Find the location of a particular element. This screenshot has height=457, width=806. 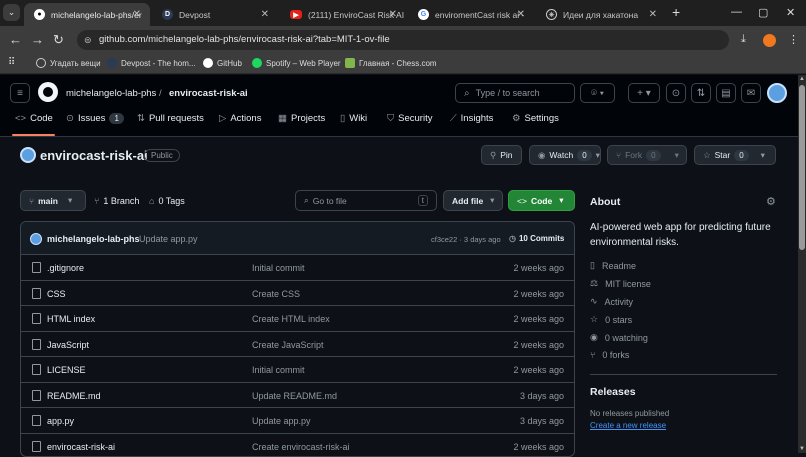

file-row: JavaScriptCreate JavaScript2 weeks ago is located at coordinates (297, 345).